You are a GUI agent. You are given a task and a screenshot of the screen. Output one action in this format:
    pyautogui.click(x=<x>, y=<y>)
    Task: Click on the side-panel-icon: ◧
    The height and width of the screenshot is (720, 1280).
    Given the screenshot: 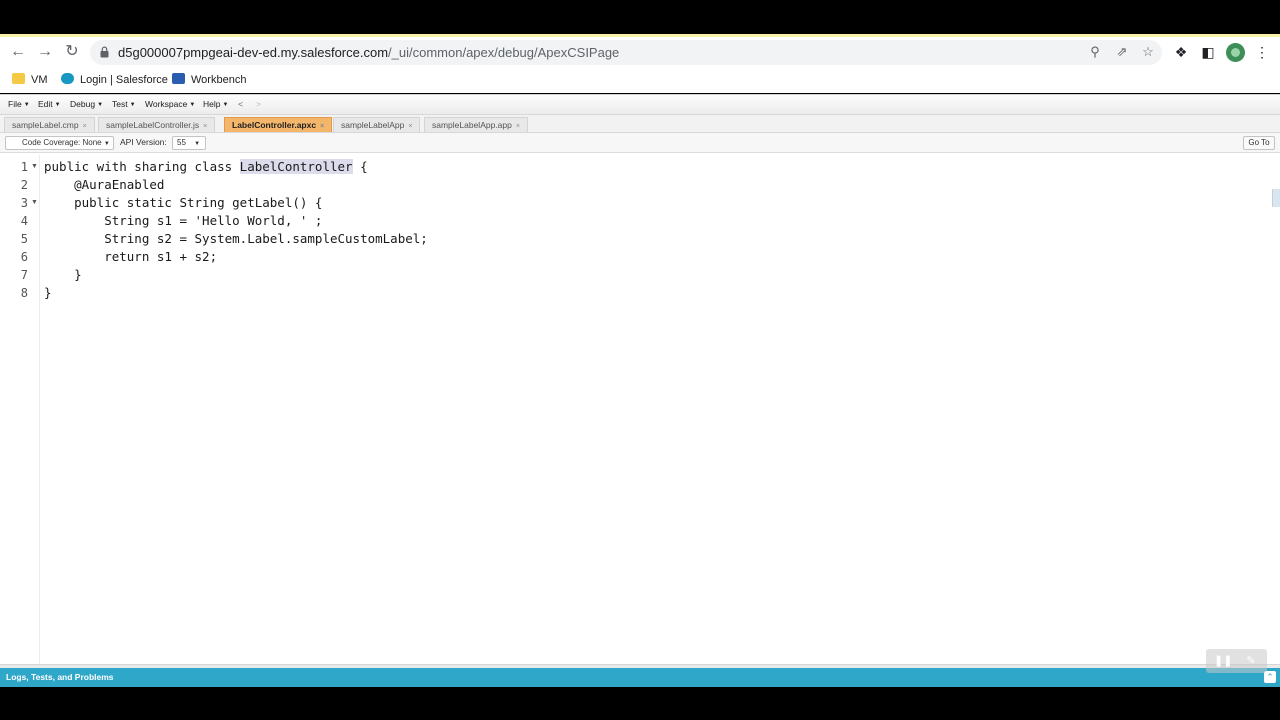 What is the action you would take?
    pyautogui.click(x=1208, y=52)
    